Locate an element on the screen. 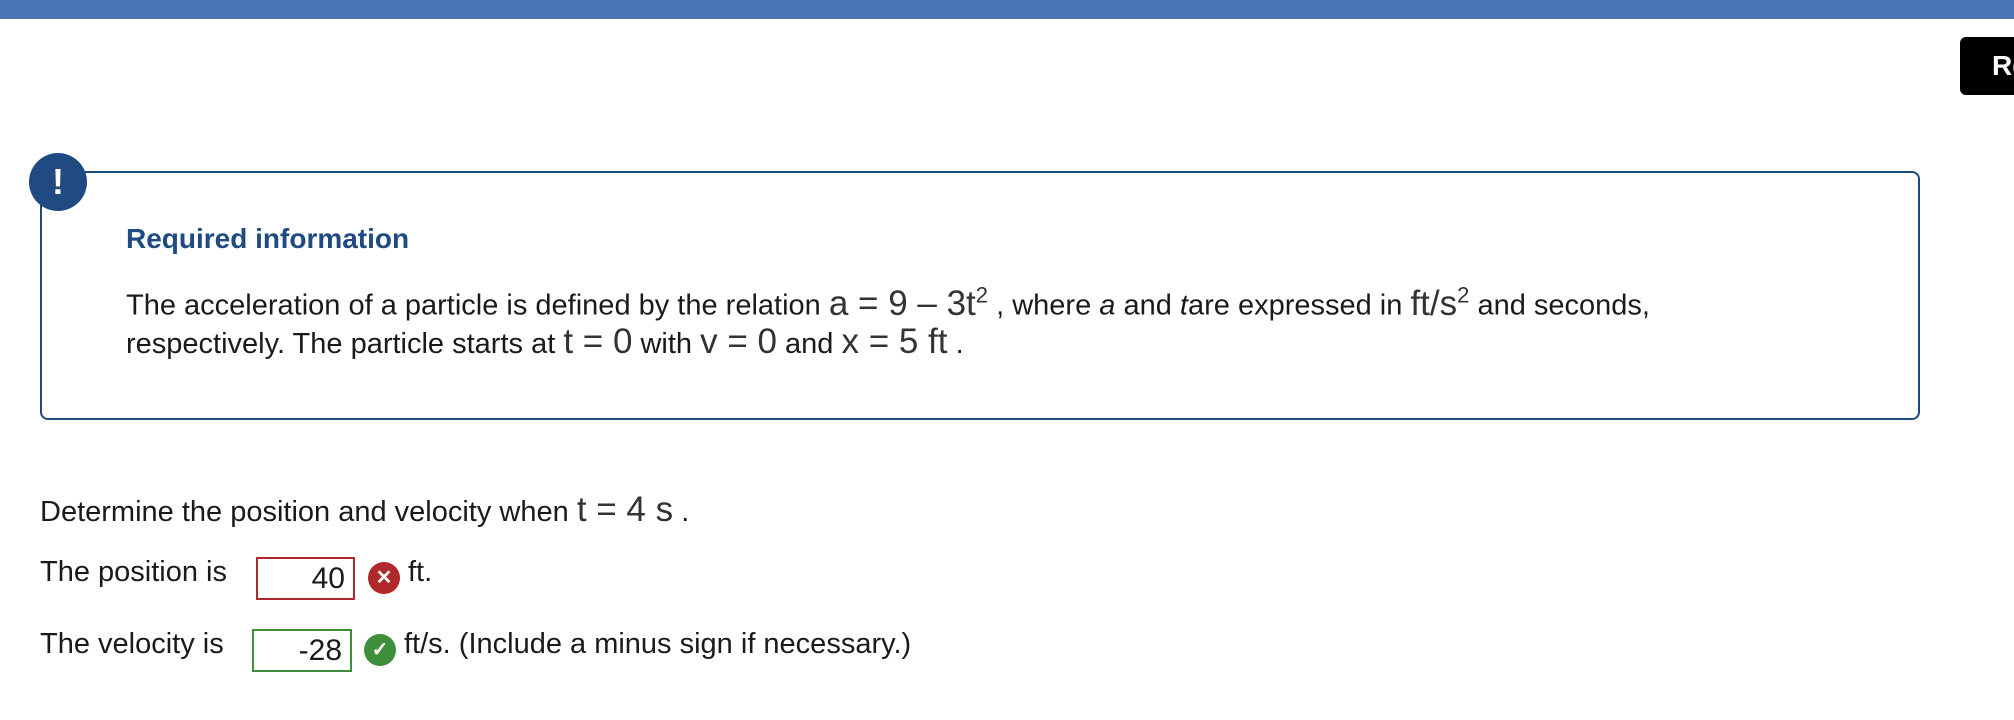  position-unit: ft. is located at coordinates (420, 572).